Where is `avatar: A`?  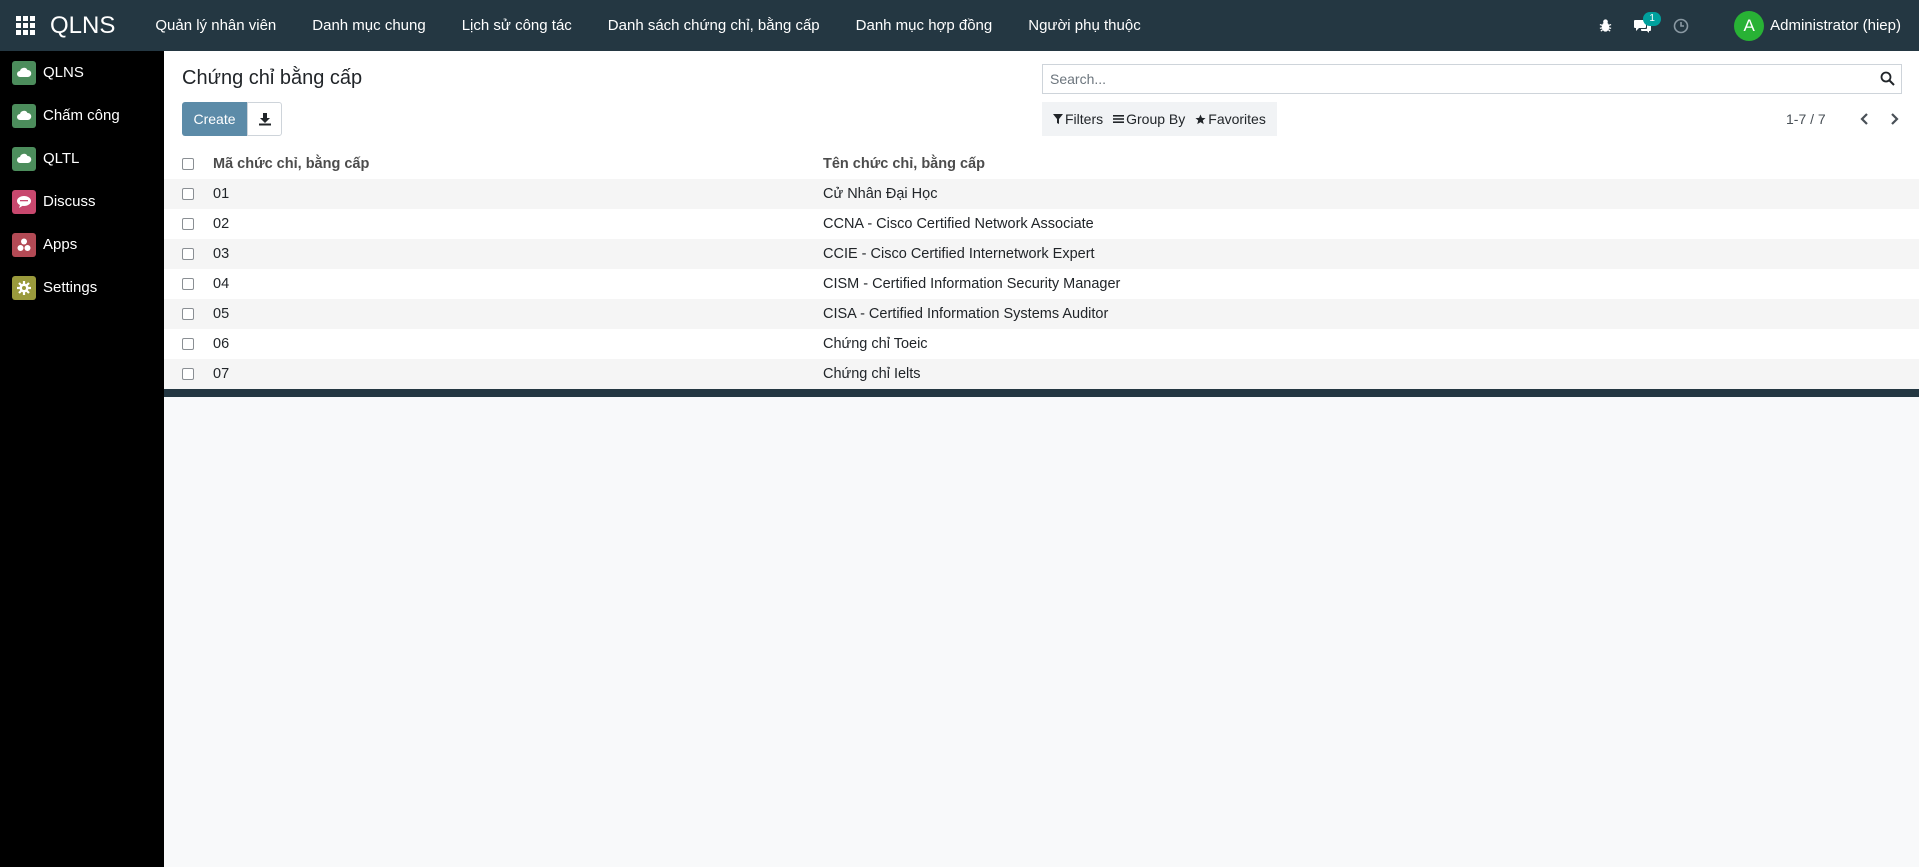
avatar: A is located at coordinates (1749, 25).